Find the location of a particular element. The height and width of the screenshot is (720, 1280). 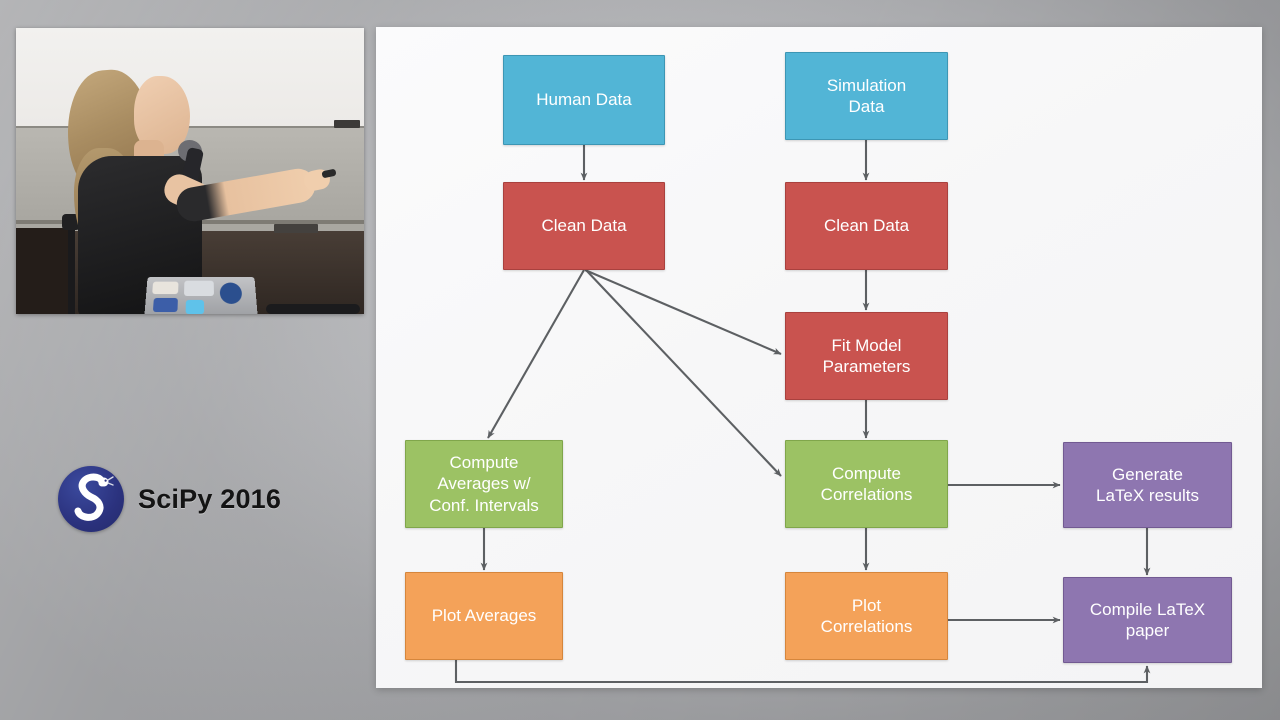

node-label: Compute Averages w/Conf. Intervals is located at coordinates (484, 483).